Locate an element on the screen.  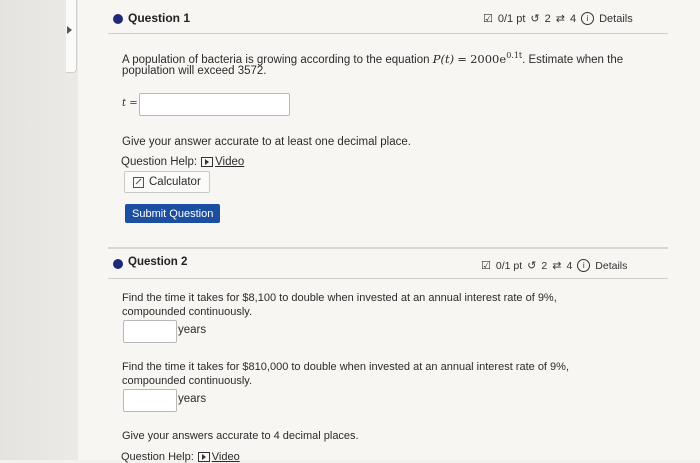
question2-retries: 2 is located at coordinates (544, 265).